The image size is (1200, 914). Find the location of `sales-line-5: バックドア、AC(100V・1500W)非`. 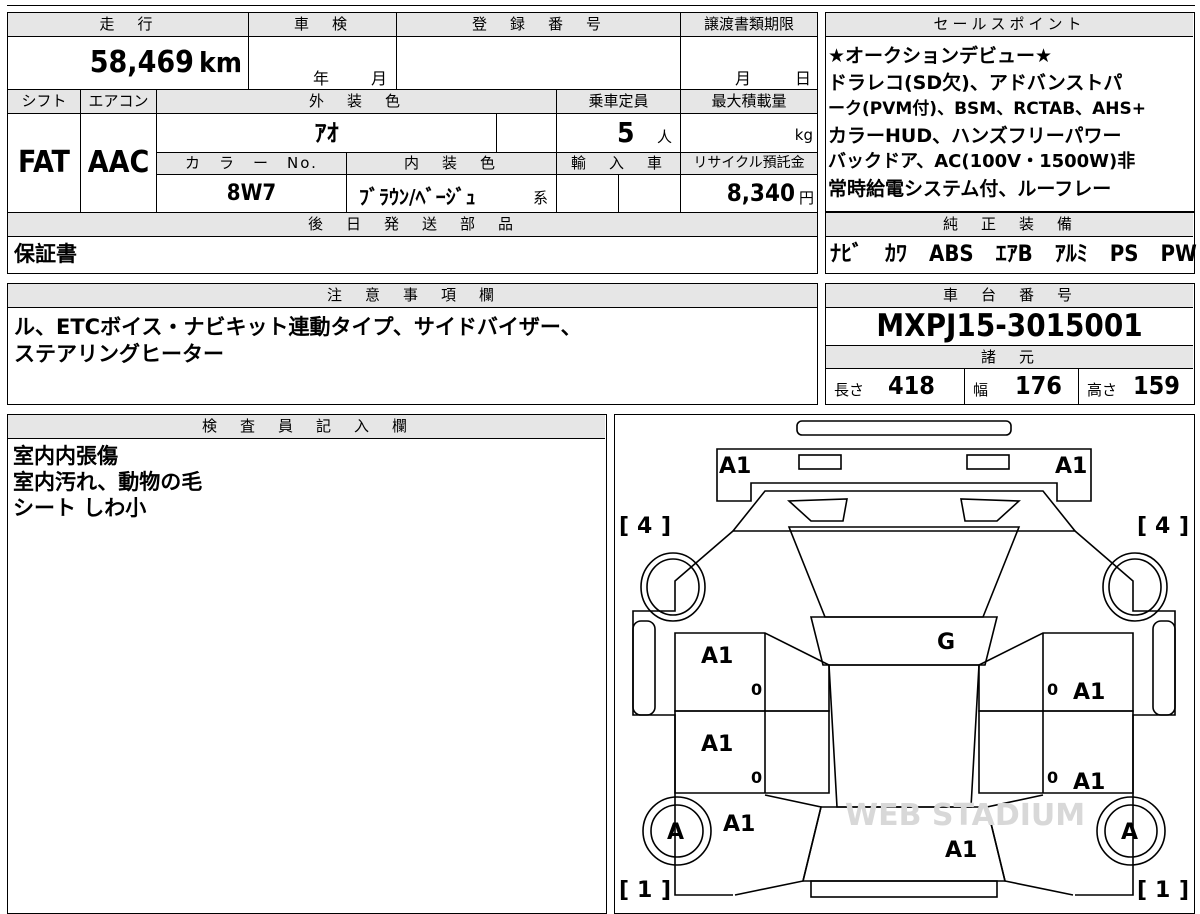

sales-line-5: バックドア、AC(100V・1500W)非 is located at coordinates (982, 161).